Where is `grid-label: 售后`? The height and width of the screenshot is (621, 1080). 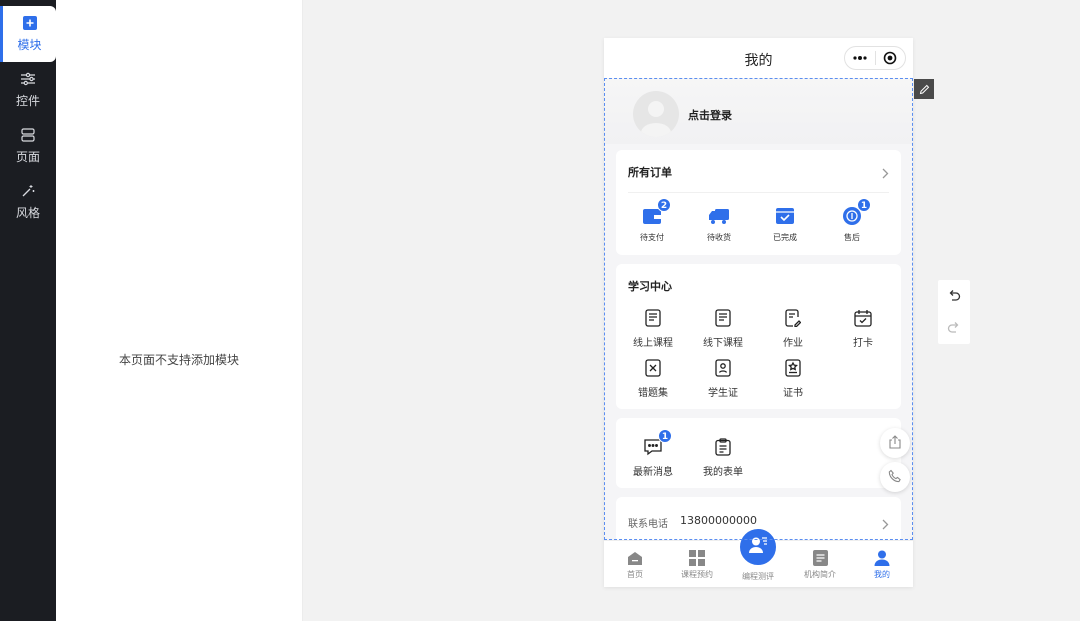
grid-label: 售后 is located at coordinates (852, 237).